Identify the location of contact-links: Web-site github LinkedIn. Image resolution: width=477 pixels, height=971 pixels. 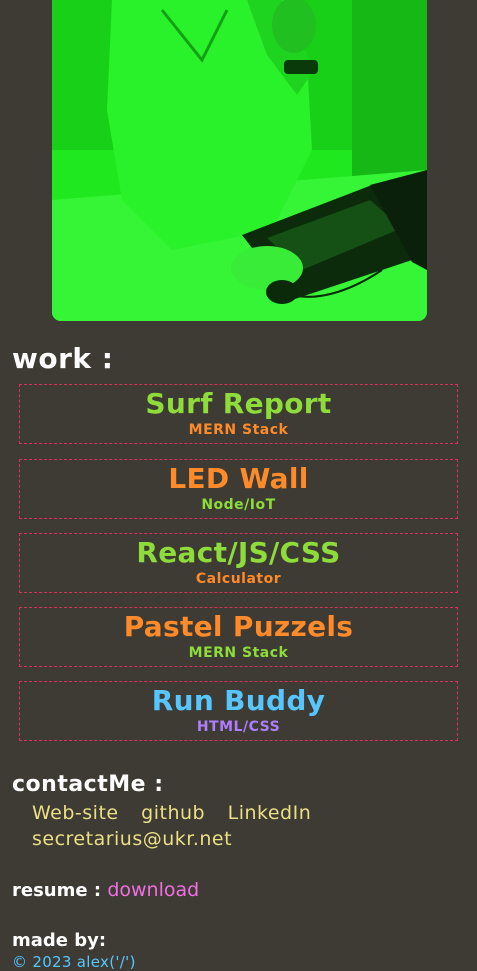
(179, 813).